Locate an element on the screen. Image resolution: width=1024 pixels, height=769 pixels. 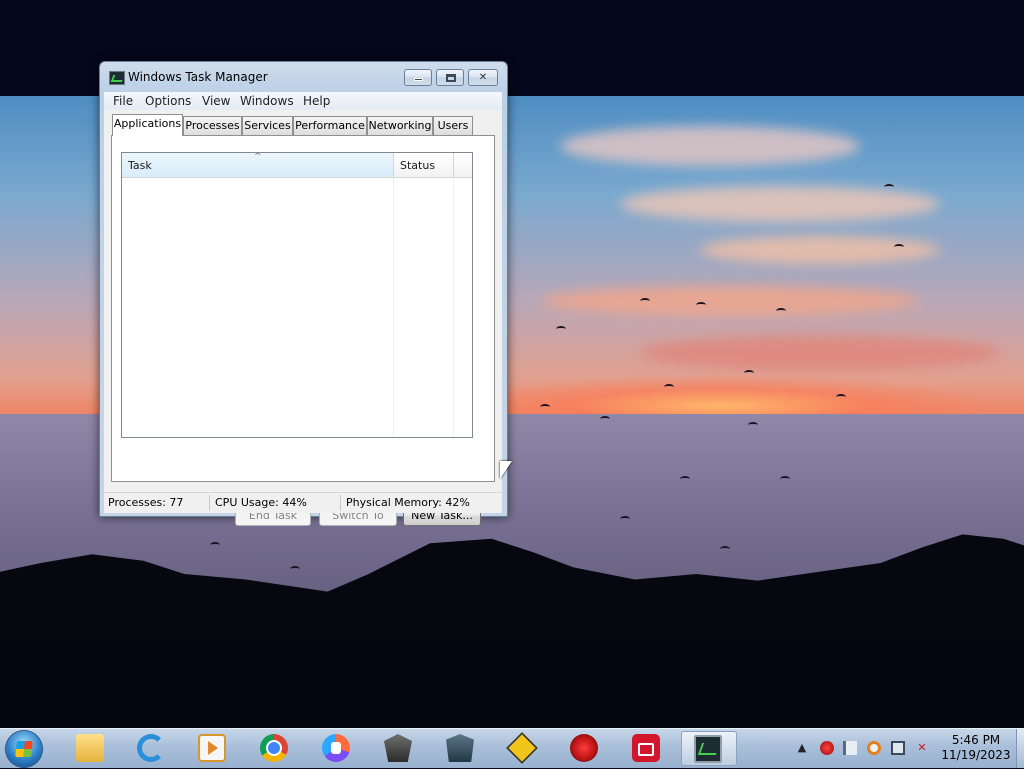
taskbar-world-of-warships is located at coordinates (460, 748).